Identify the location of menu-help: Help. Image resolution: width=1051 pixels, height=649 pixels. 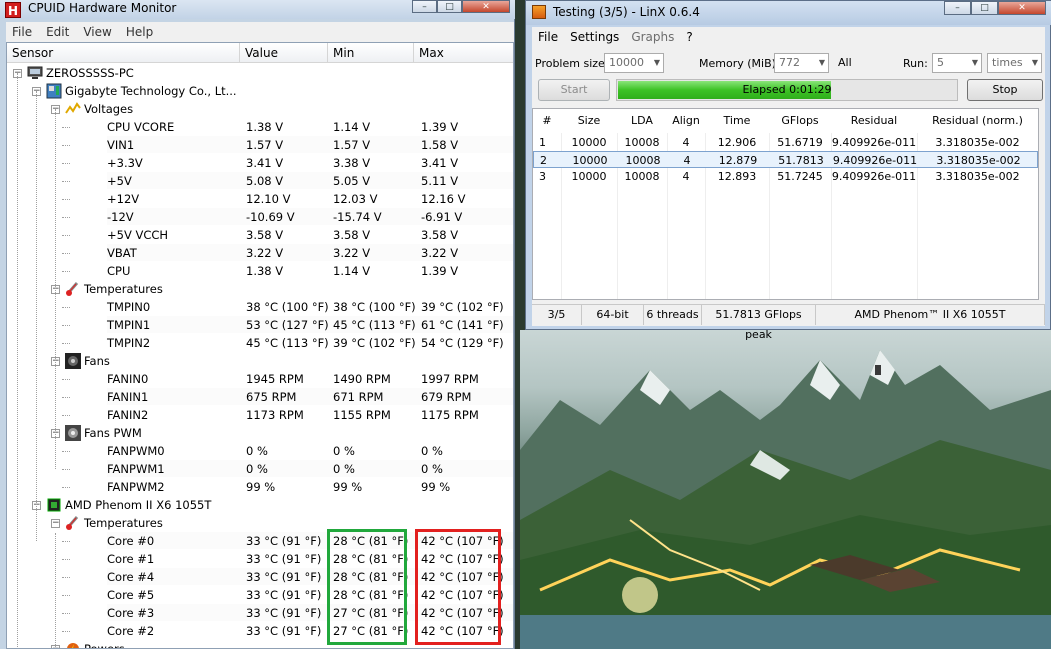
(140, 32).